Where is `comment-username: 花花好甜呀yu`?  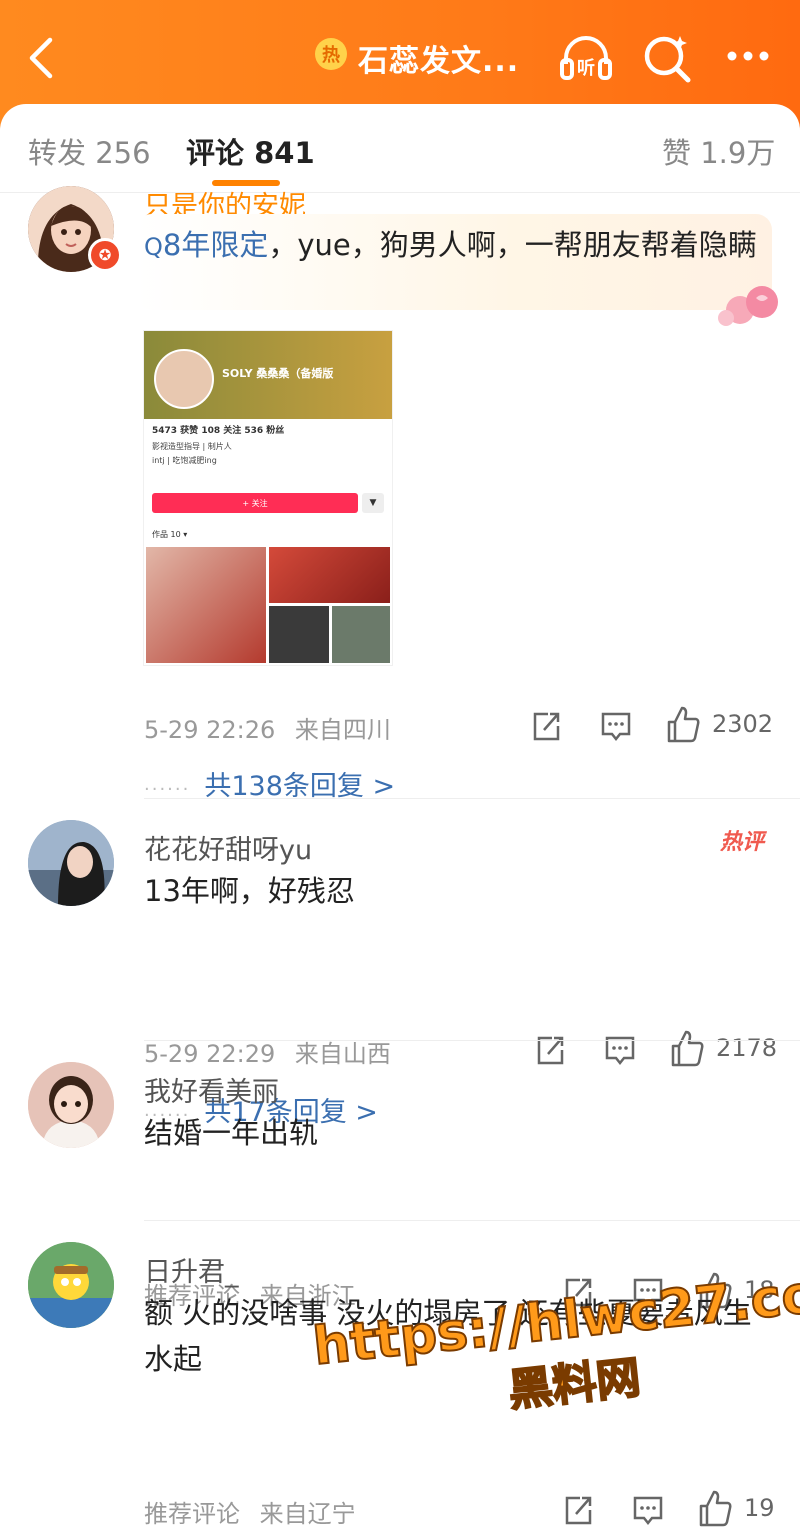
comment-username: 花花好甜呀yu is located at coordinates (228, 847).